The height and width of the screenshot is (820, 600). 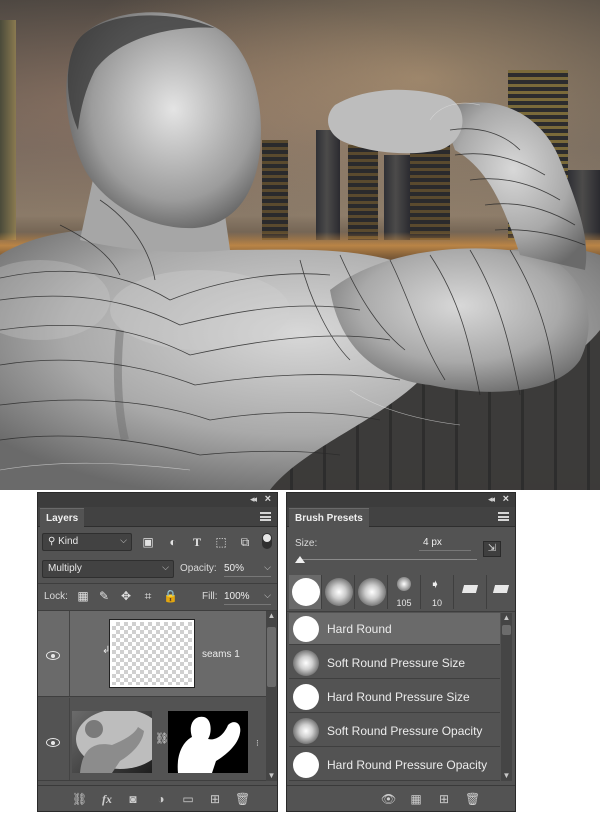 I want to click on preset-label: Soft Round Pressure Size, so click(x=396, y=663).